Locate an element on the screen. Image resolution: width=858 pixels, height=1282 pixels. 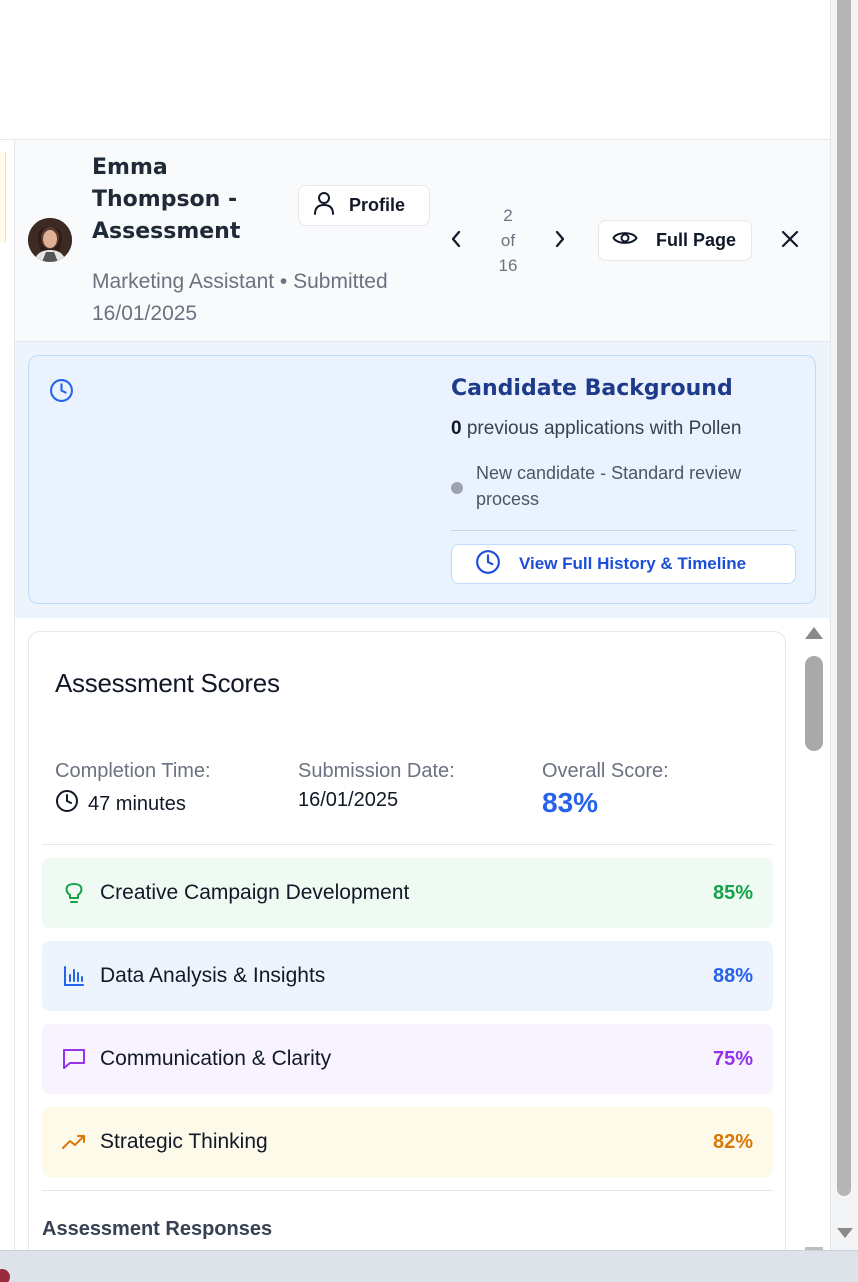
chevron-right-icon is located at coordinates (560, 241).